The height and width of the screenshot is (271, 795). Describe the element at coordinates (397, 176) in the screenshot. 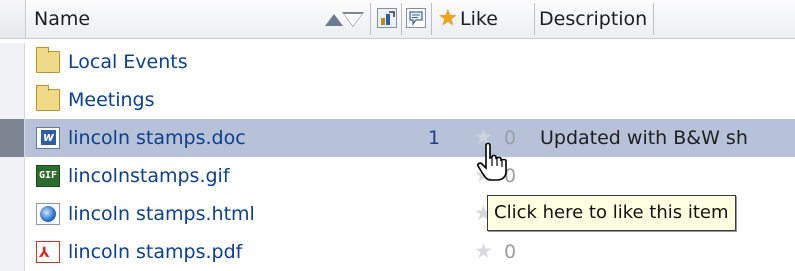

I see `list-item: GIF lincolnstamps.gif ★ 0` at that location.